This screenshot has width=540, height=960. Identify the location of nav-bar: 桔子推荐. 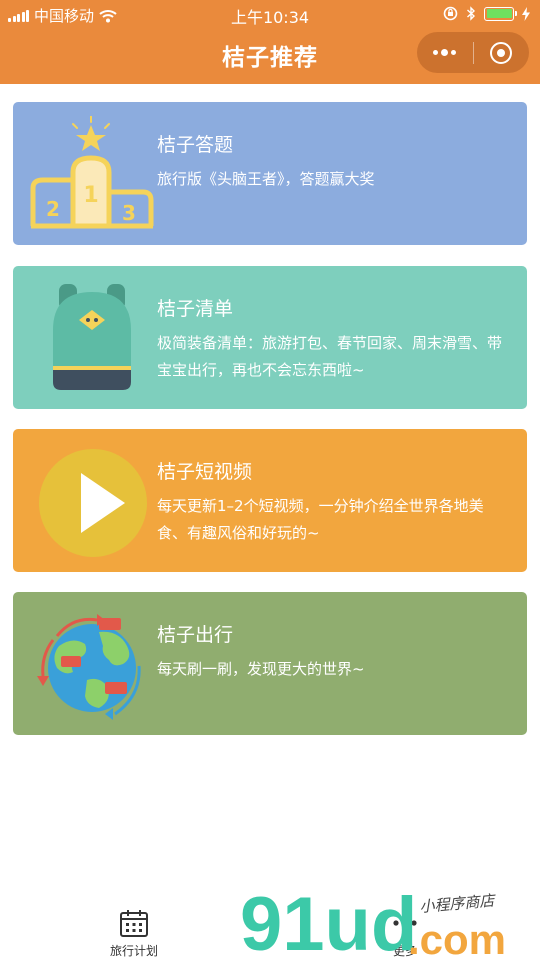
(270, 56).